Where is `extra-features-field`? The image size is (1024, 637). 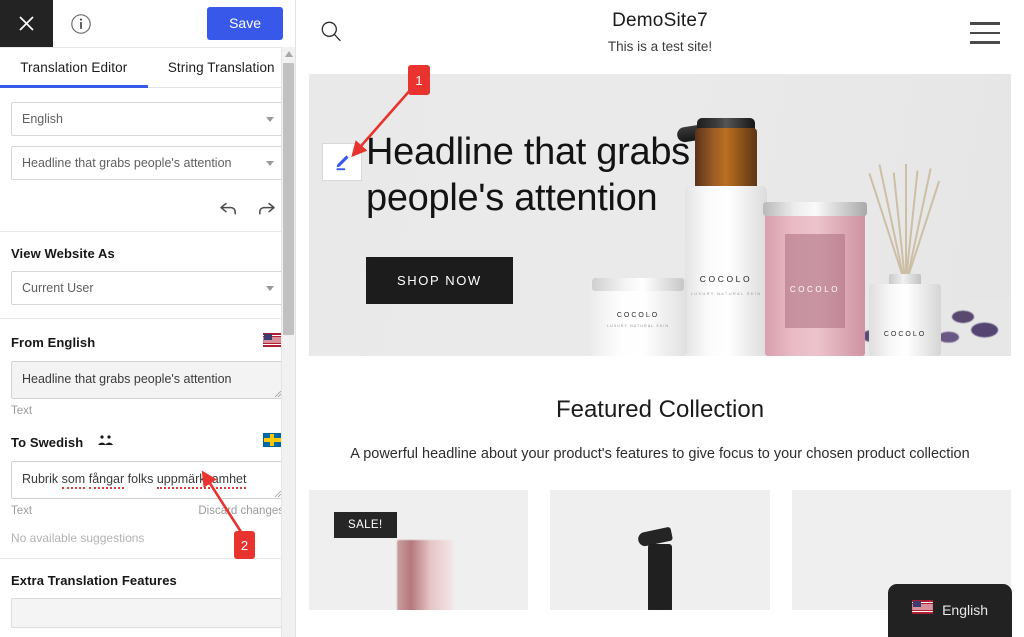 extra-features-field is located at coordinates (147, 613).